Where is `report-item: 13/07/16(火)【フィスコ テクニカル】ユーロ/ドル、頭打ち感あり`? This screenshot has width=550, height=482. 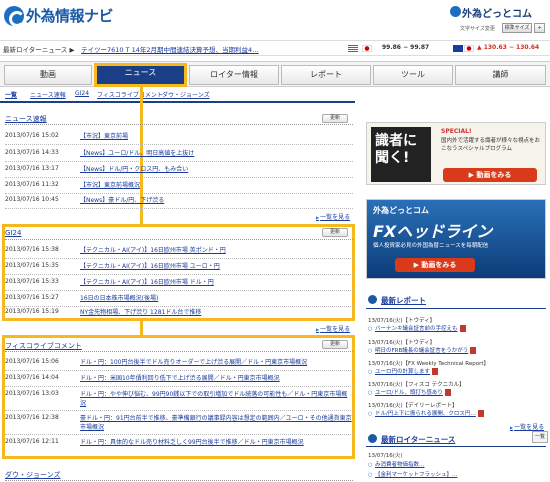 report-item: 13/07/16(火)【フィスコ テクニカル】ユーロ/ドル、頭打ち感あり is located at coordinates (457, 388).